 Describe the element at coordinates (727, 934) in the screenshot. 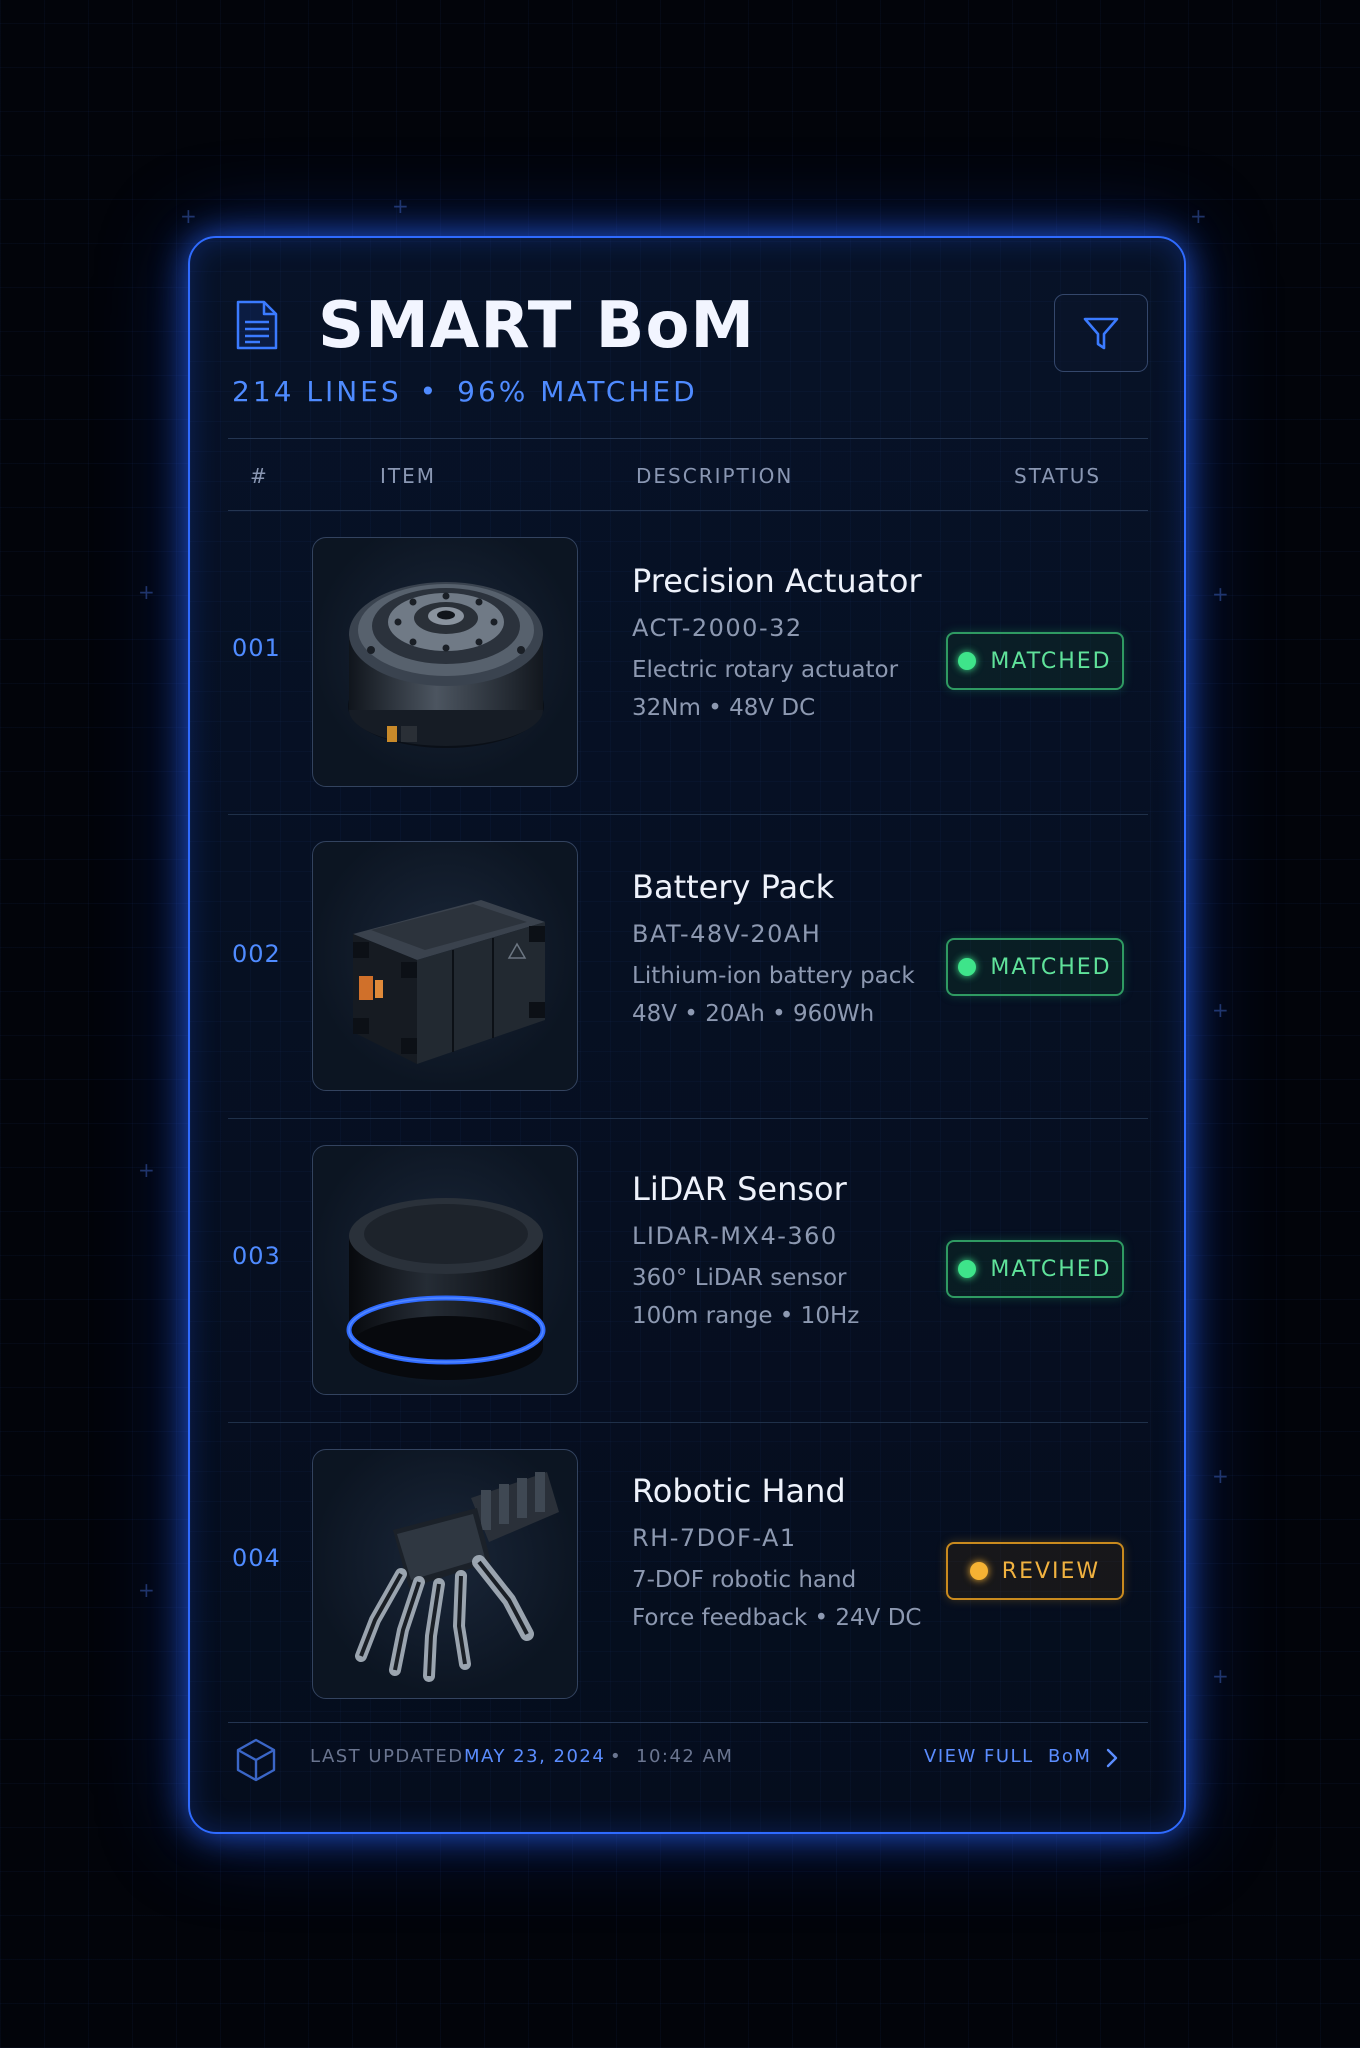

I see `part-number: BAT-48V-20AH` at that location.